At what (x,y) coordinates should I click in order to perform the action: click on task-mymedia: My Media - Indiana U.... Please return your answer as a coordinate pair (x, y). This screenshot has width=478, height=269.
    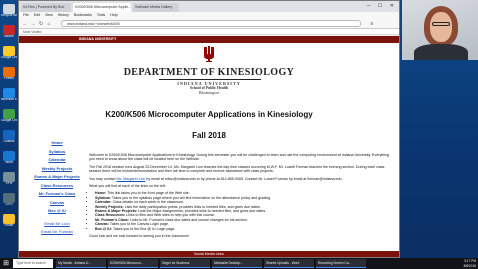
    Looking at the image, I should click on (81, 263).